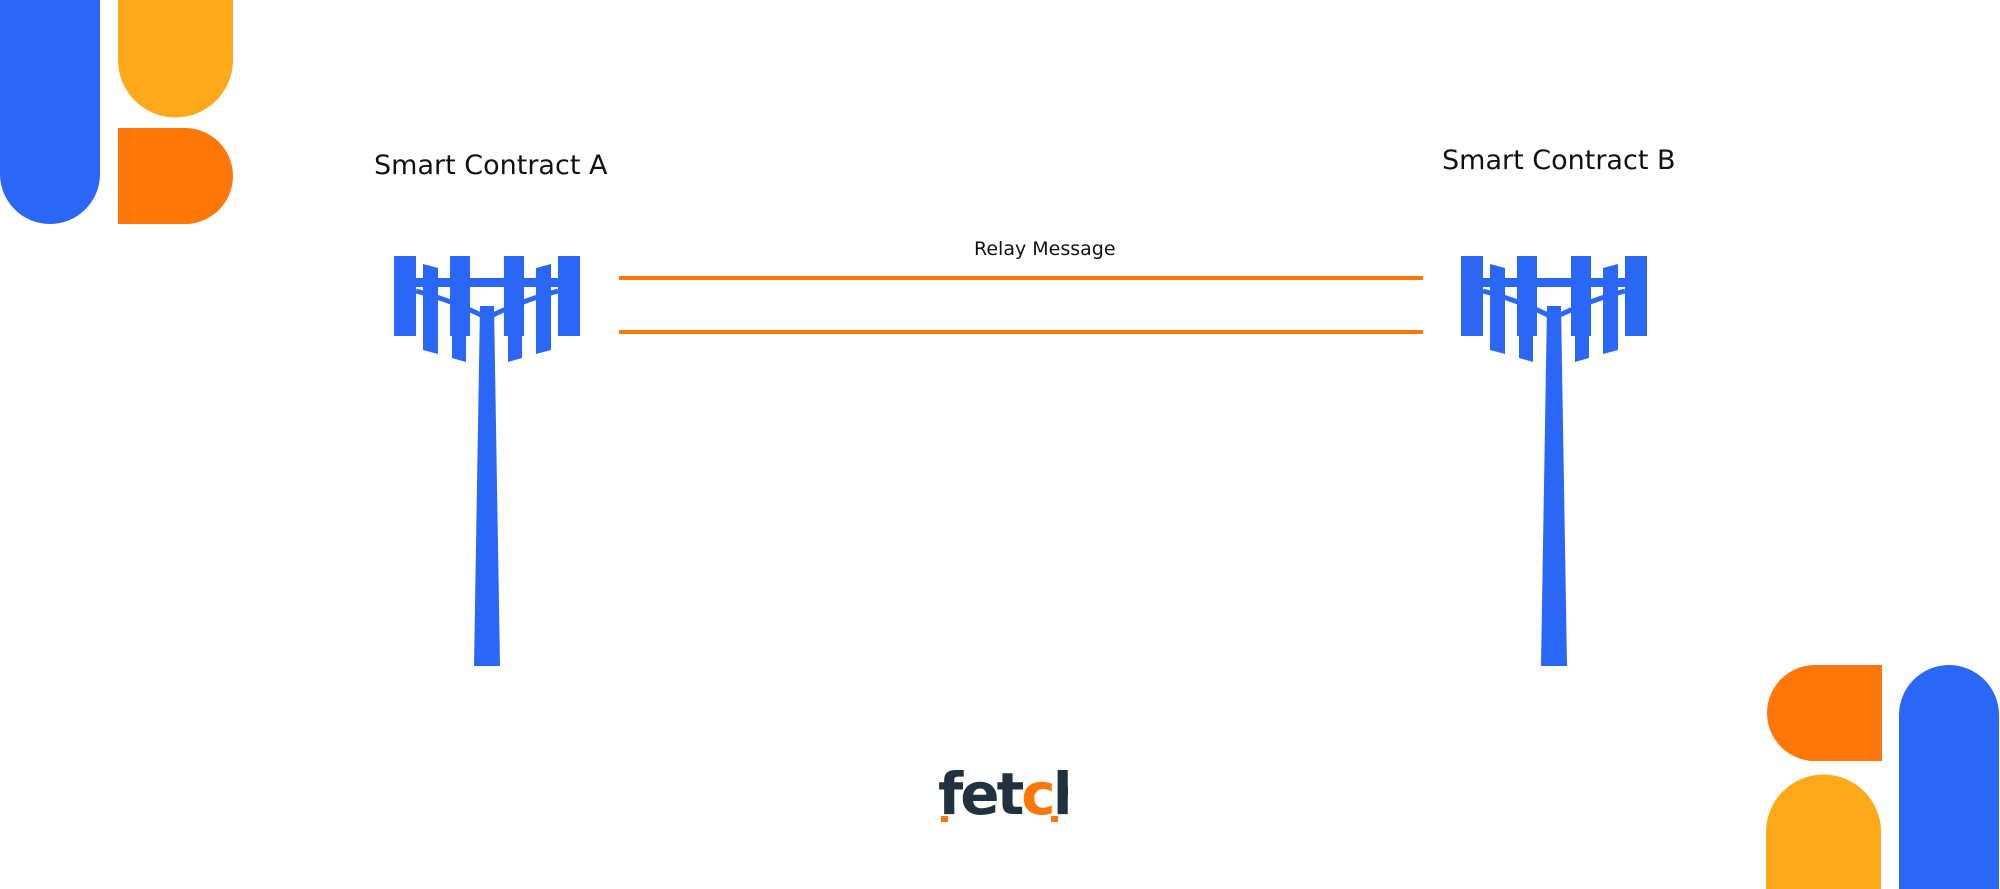 The image size is (2000, 889). What do you see at coordinates (1559, 160) in the screenshot?
I see `node-b-label: Smart Contract B` at bounding box center [1559, 160].